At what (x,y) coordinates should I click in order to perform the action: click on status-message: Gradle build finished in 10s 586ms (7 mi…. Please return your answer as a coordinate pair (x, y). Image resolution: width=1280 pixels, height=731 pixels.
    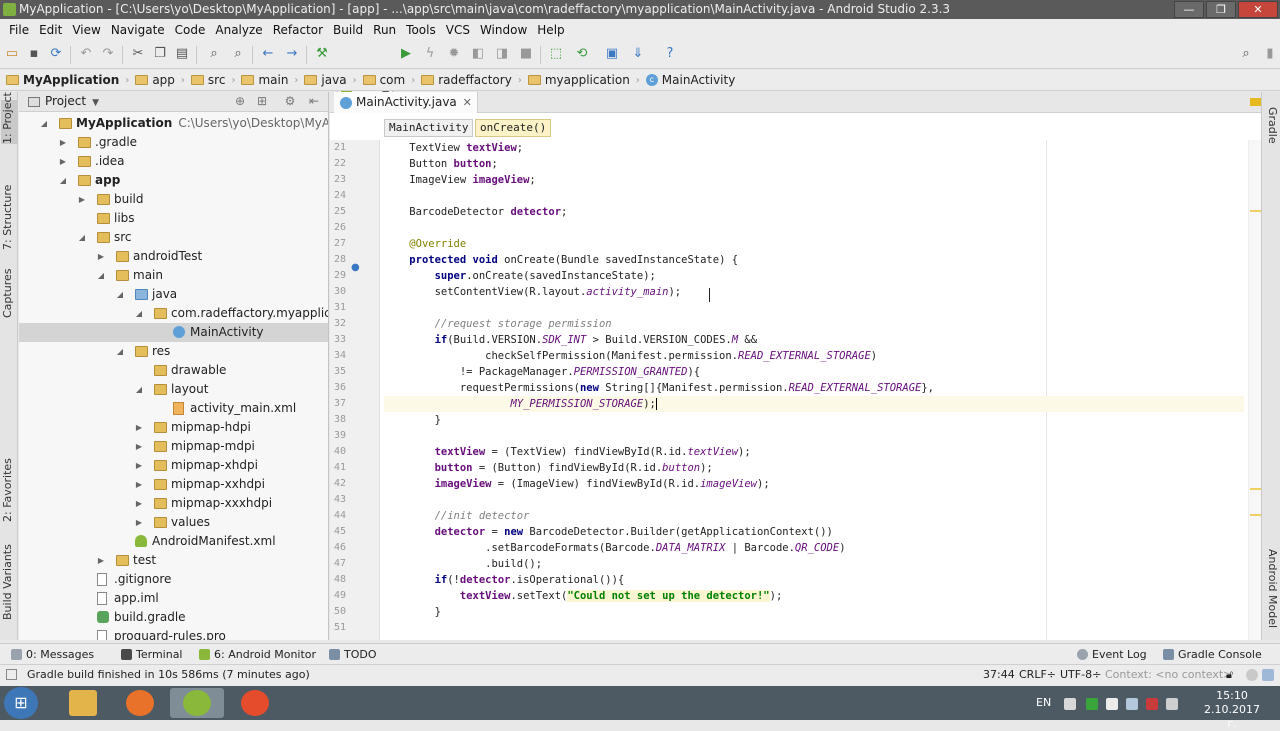
    Looking at the image, I should click on (168, 674).